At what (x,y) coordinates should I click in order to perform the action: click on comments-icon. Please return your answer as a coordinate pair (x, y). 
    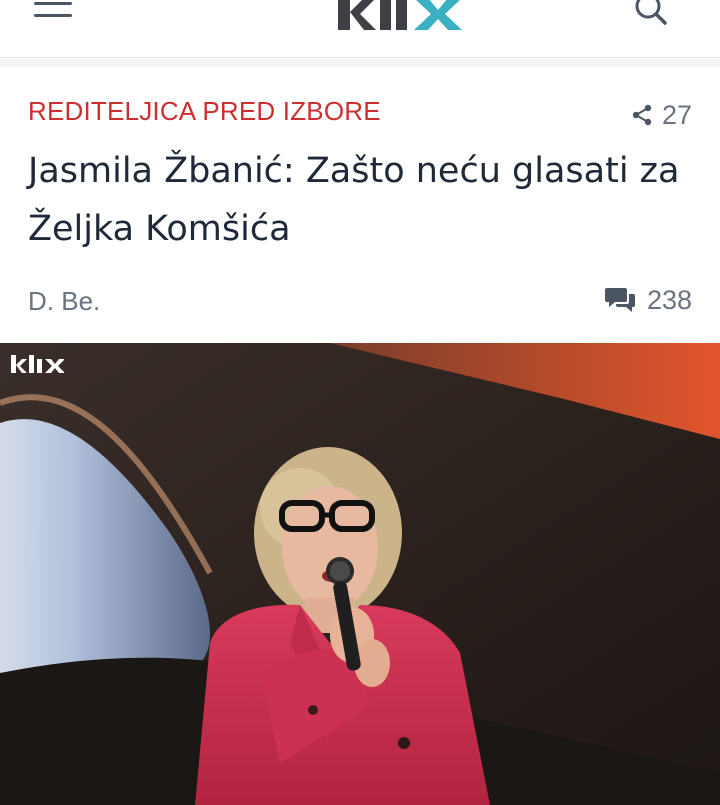
    Looking at the image, I should click on (619, 300).